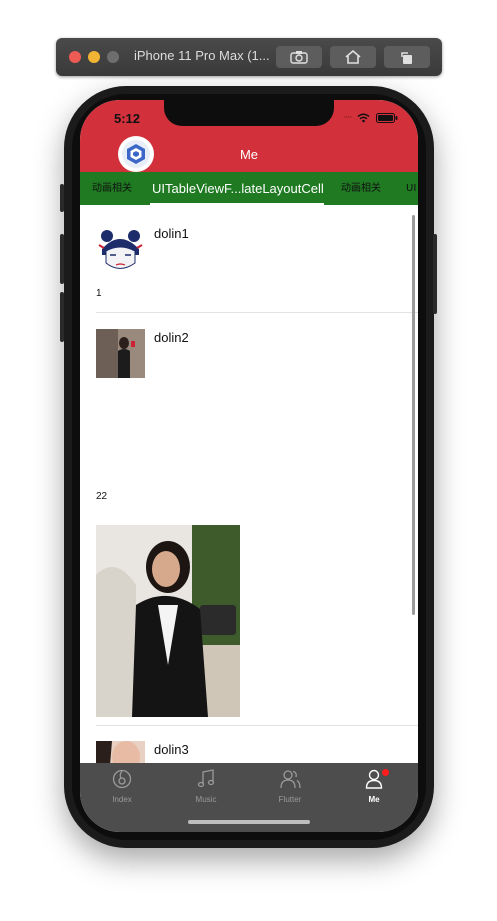  I want to click on tab-animation-1: 动画相关, so click(112, 188).